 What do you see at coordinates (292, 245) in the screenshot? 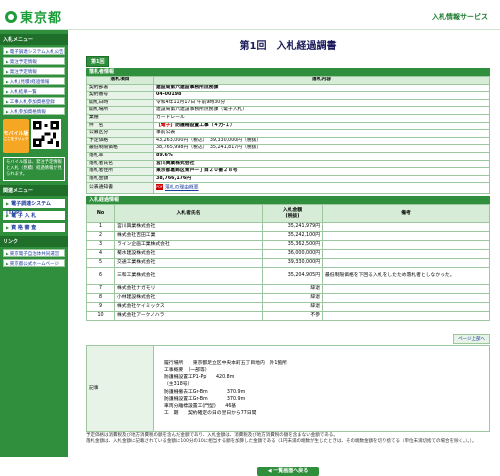
I see `bid-amount: 35,362,500円` at bounding box center [292, 245].